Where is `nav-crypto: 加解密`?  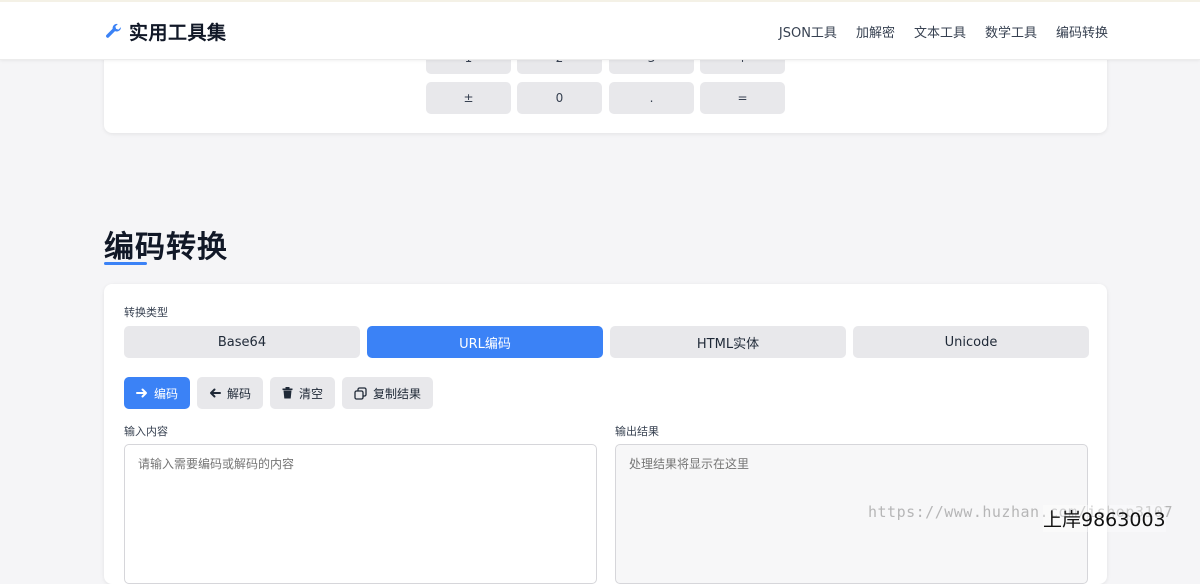
nav-crypto: 加解密 is located at coordinates (875, 31).